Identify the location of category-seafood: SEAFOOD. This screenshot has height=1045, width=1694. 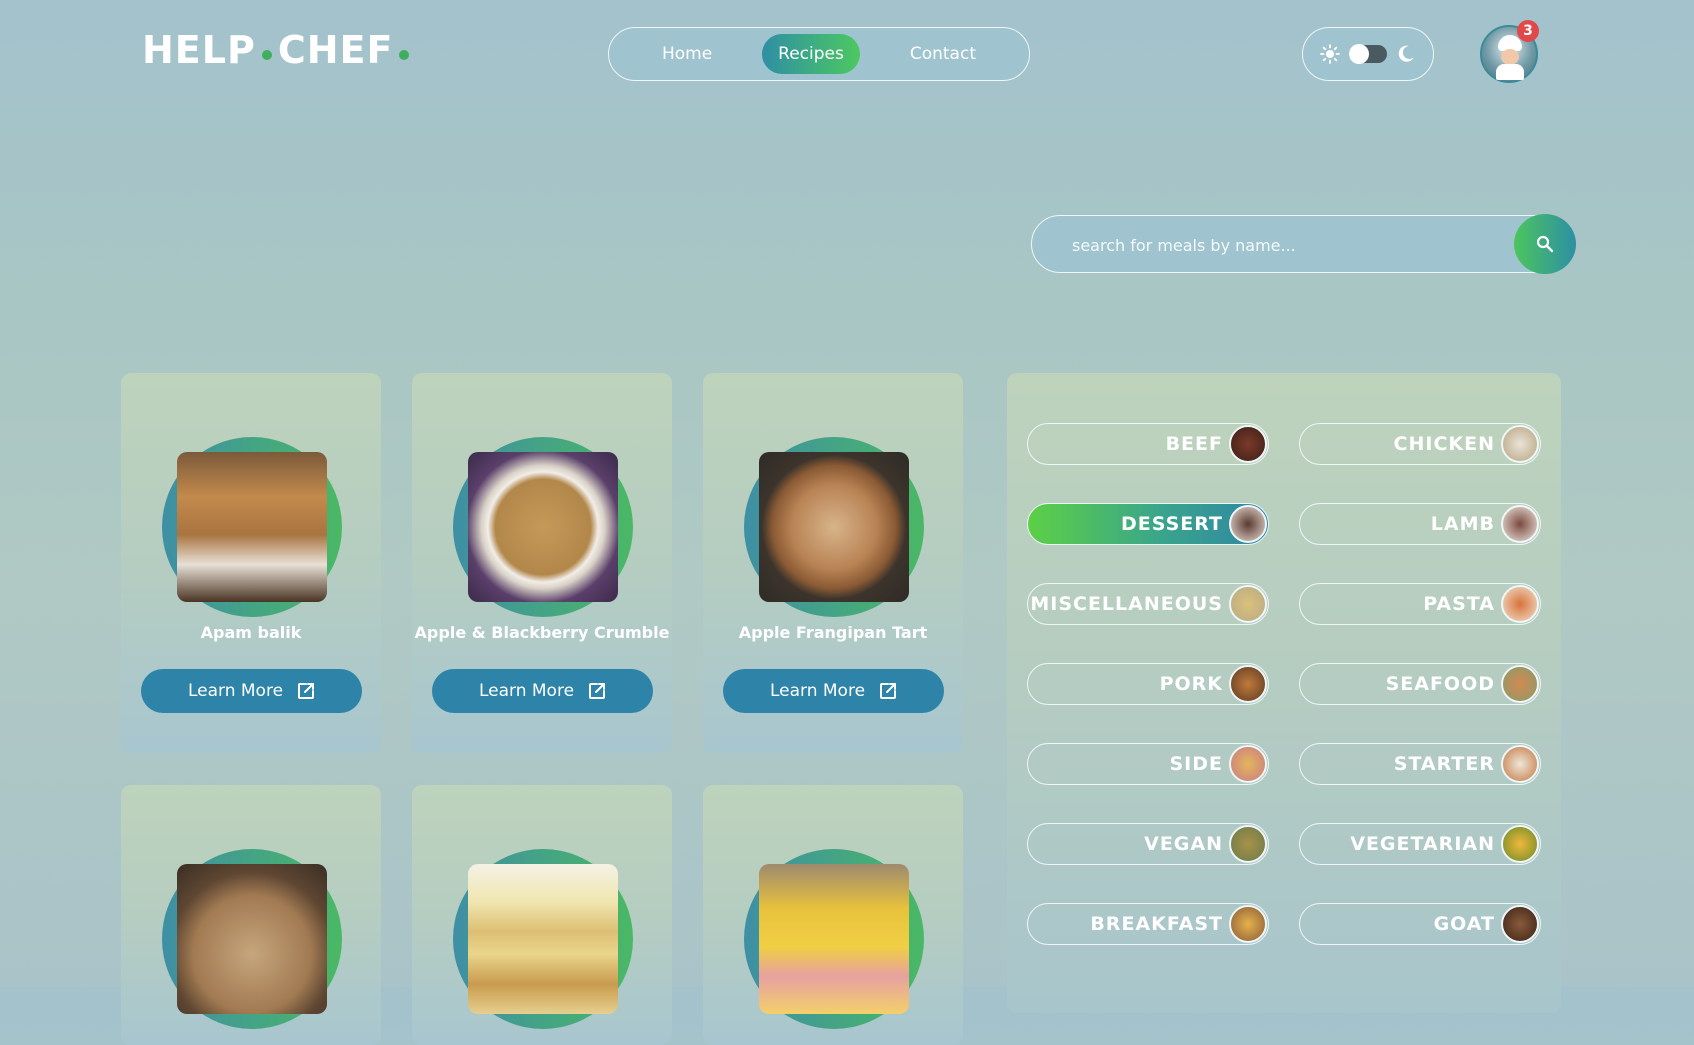
(1420, 684).